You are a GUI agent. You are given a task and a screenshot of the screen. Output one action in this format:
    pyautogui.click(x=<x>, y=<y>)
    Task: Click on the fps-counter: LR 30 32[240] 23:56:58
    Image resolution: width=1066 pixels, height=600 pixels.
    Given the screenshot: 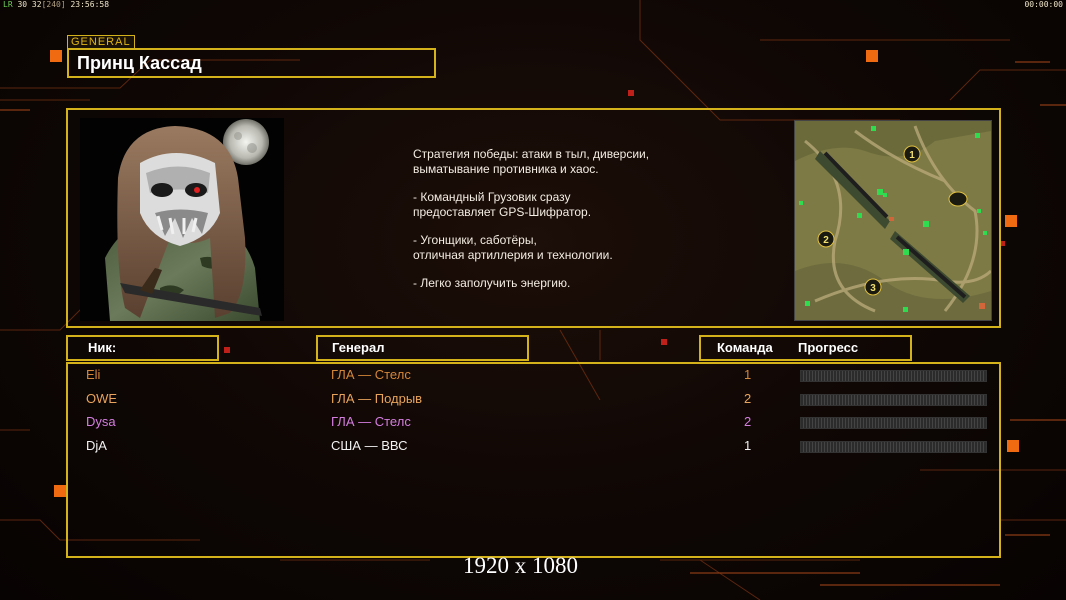 What is the action you would take?
    pyautogui.click(x=56, y=4)
    